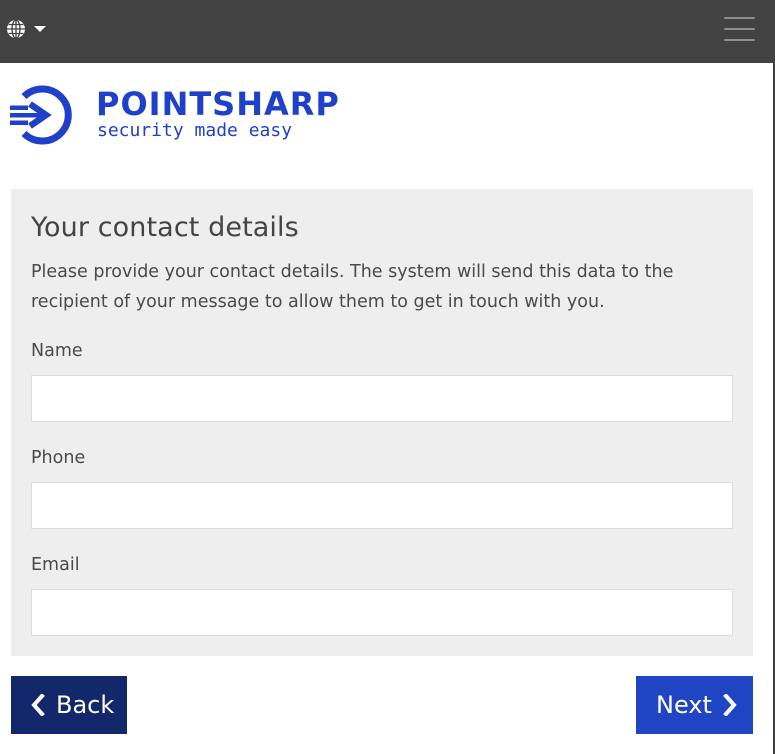 This screenshot has width=775, height=754. Describe the element at coordinates (26, 29) in the screenshot. I see `language-selector` at that location.